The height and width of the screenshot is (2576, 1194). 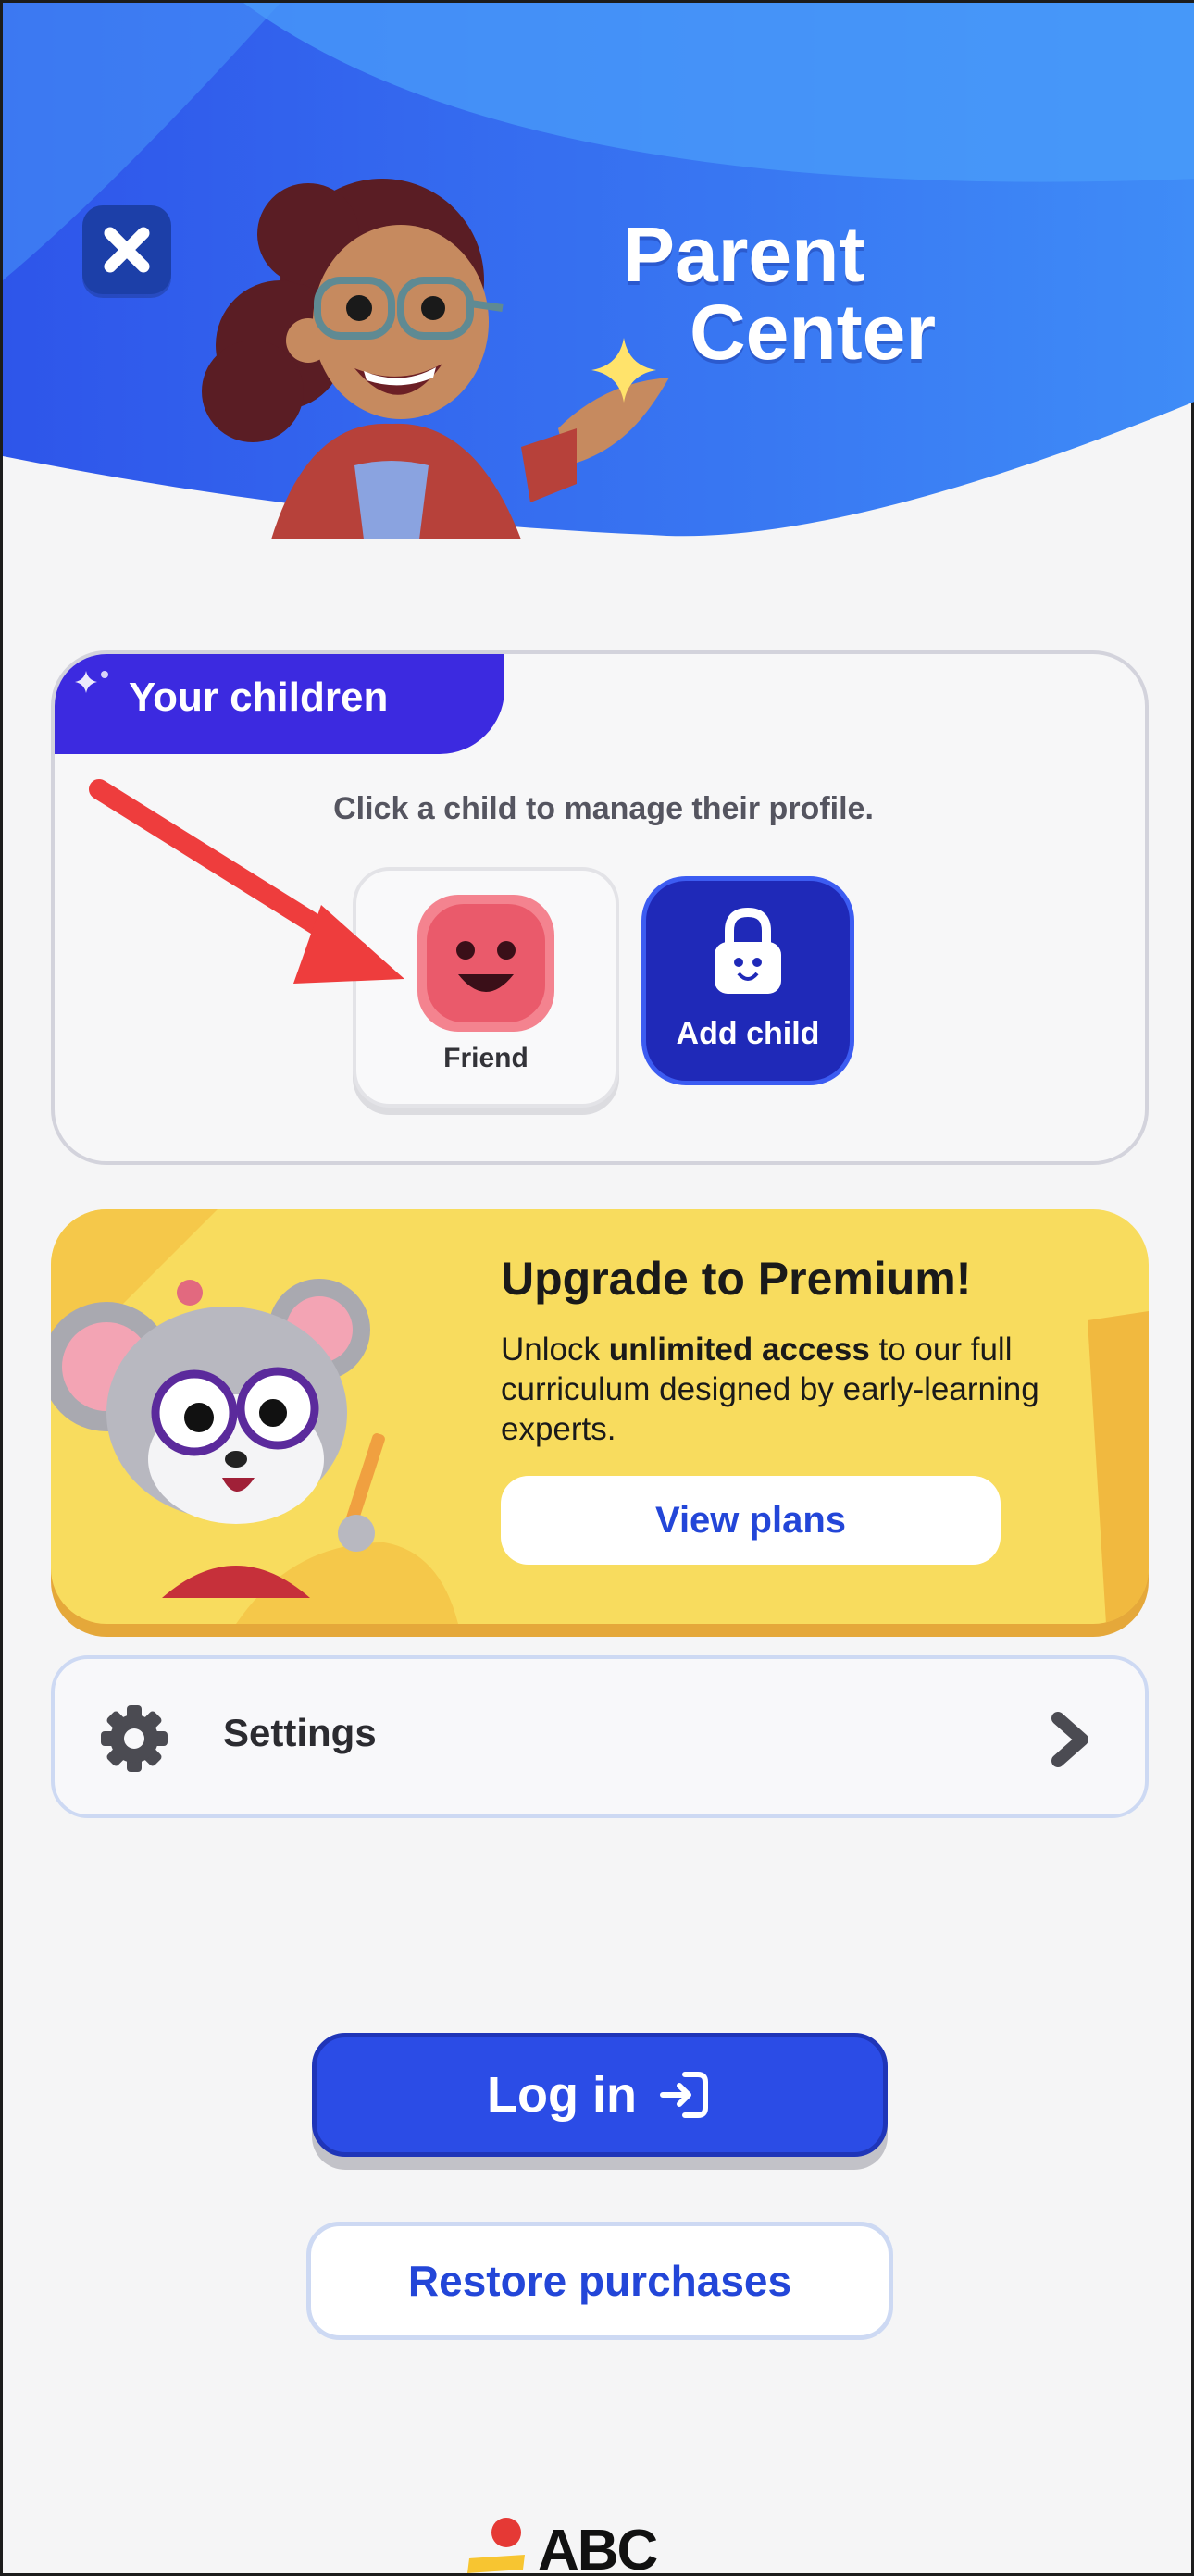 I want to click on logo-mark-icon, so click(x=496, y=2546).